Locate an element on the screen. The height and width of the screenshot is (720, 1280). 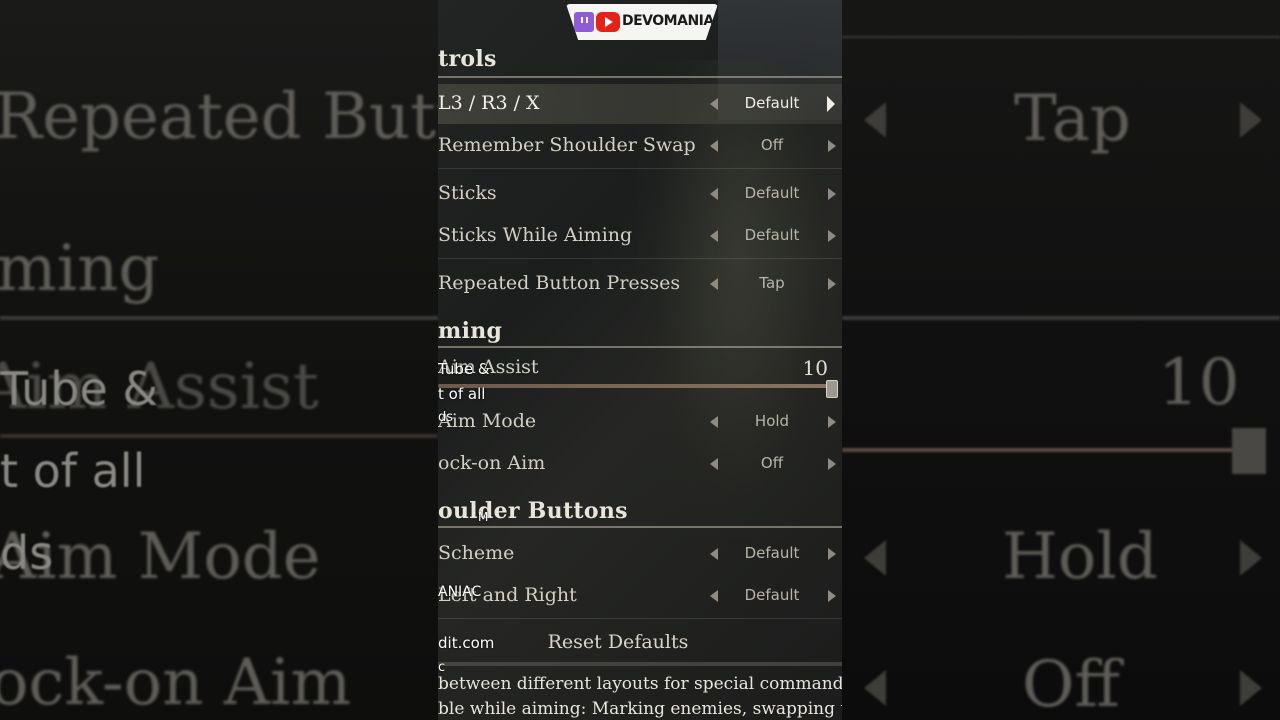
setting-row-aim-mode: Aim Mode Hold is located at coordinates (640, 422).